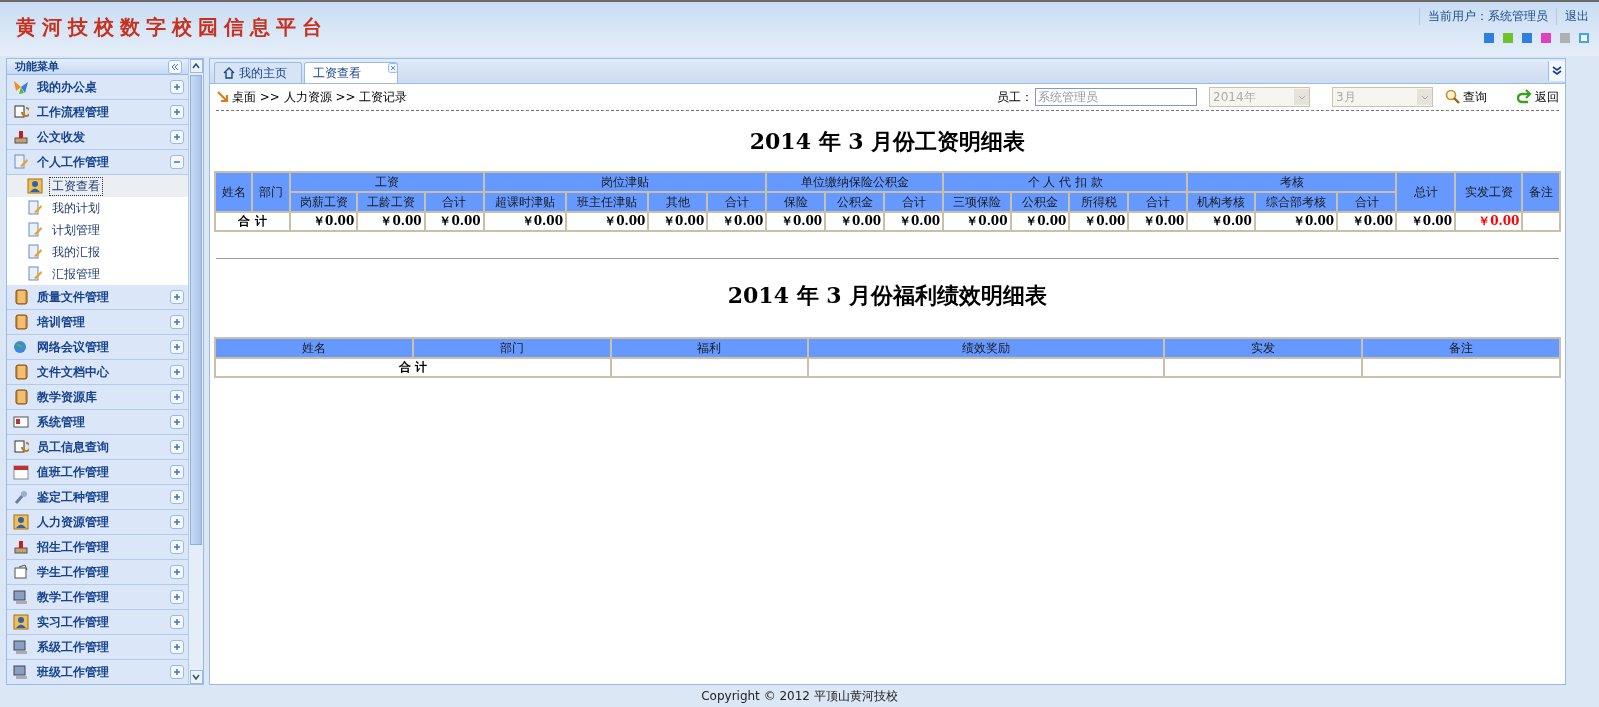 The image size is (1599, 707). I want to click on menu-item: 学生工作管理, so click(97, 572).